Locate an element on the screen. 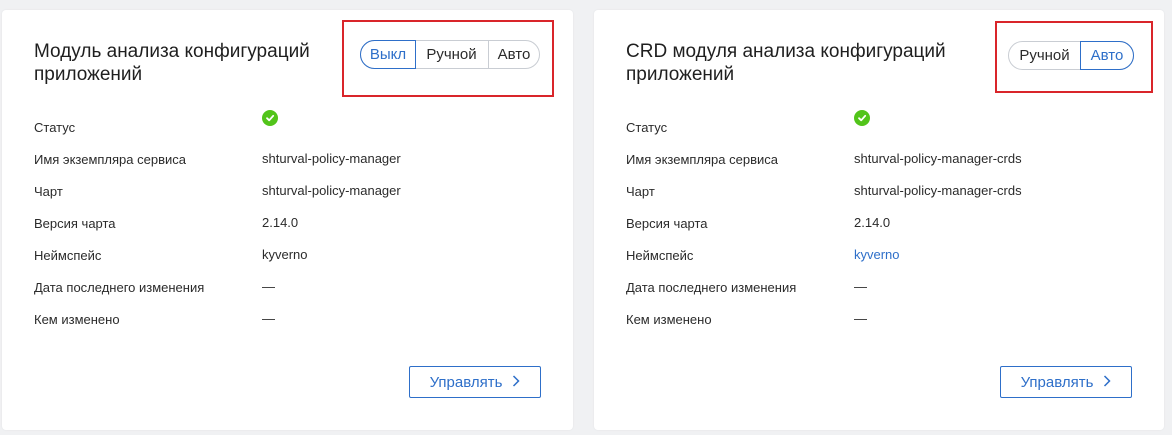  mode-switch: Выкл Ручной Авто is located at coordinates (450, 54).